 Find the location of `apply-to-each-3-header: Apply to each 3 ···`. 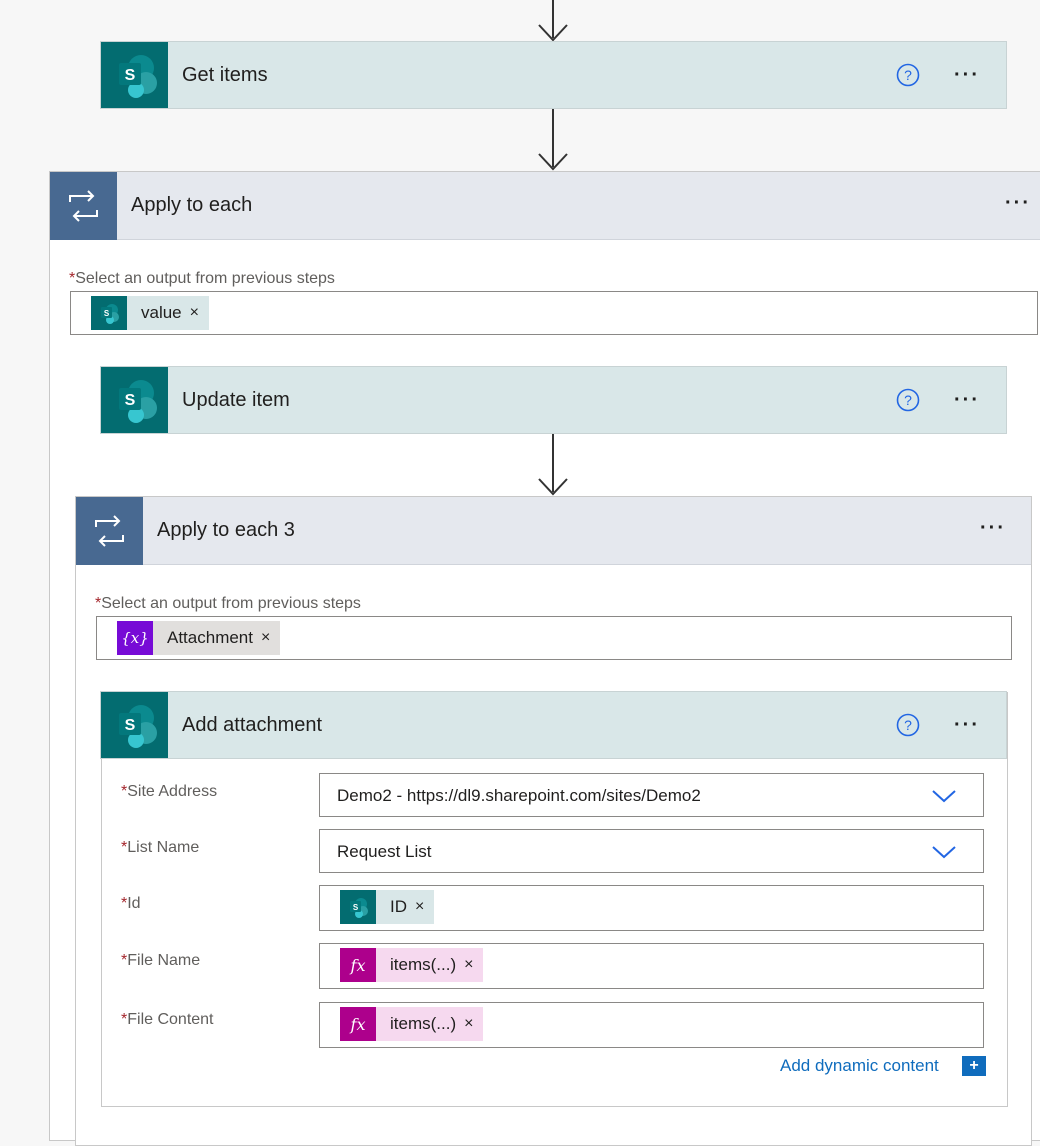

apply-to-each-3-header: Apply to each 3 ··· is located at coordinates (553, 531).